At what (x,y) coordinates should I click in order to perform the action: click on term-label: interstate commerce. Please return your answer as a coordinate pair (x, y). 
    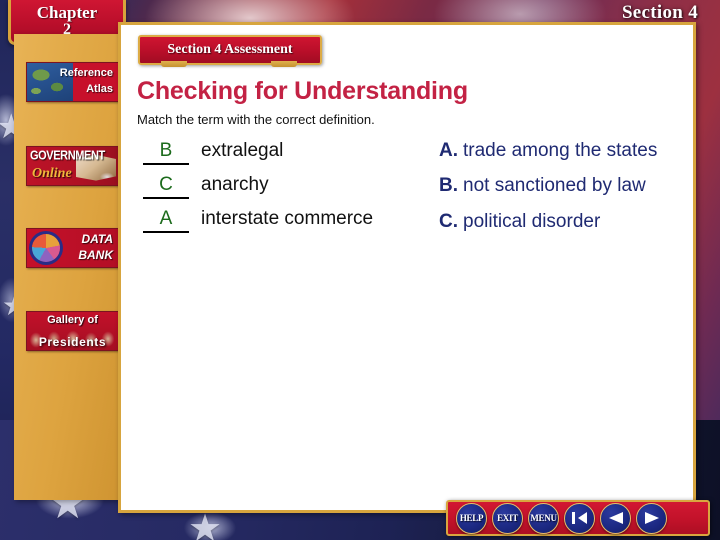
    Looking at the image, I should click on (287, 218).